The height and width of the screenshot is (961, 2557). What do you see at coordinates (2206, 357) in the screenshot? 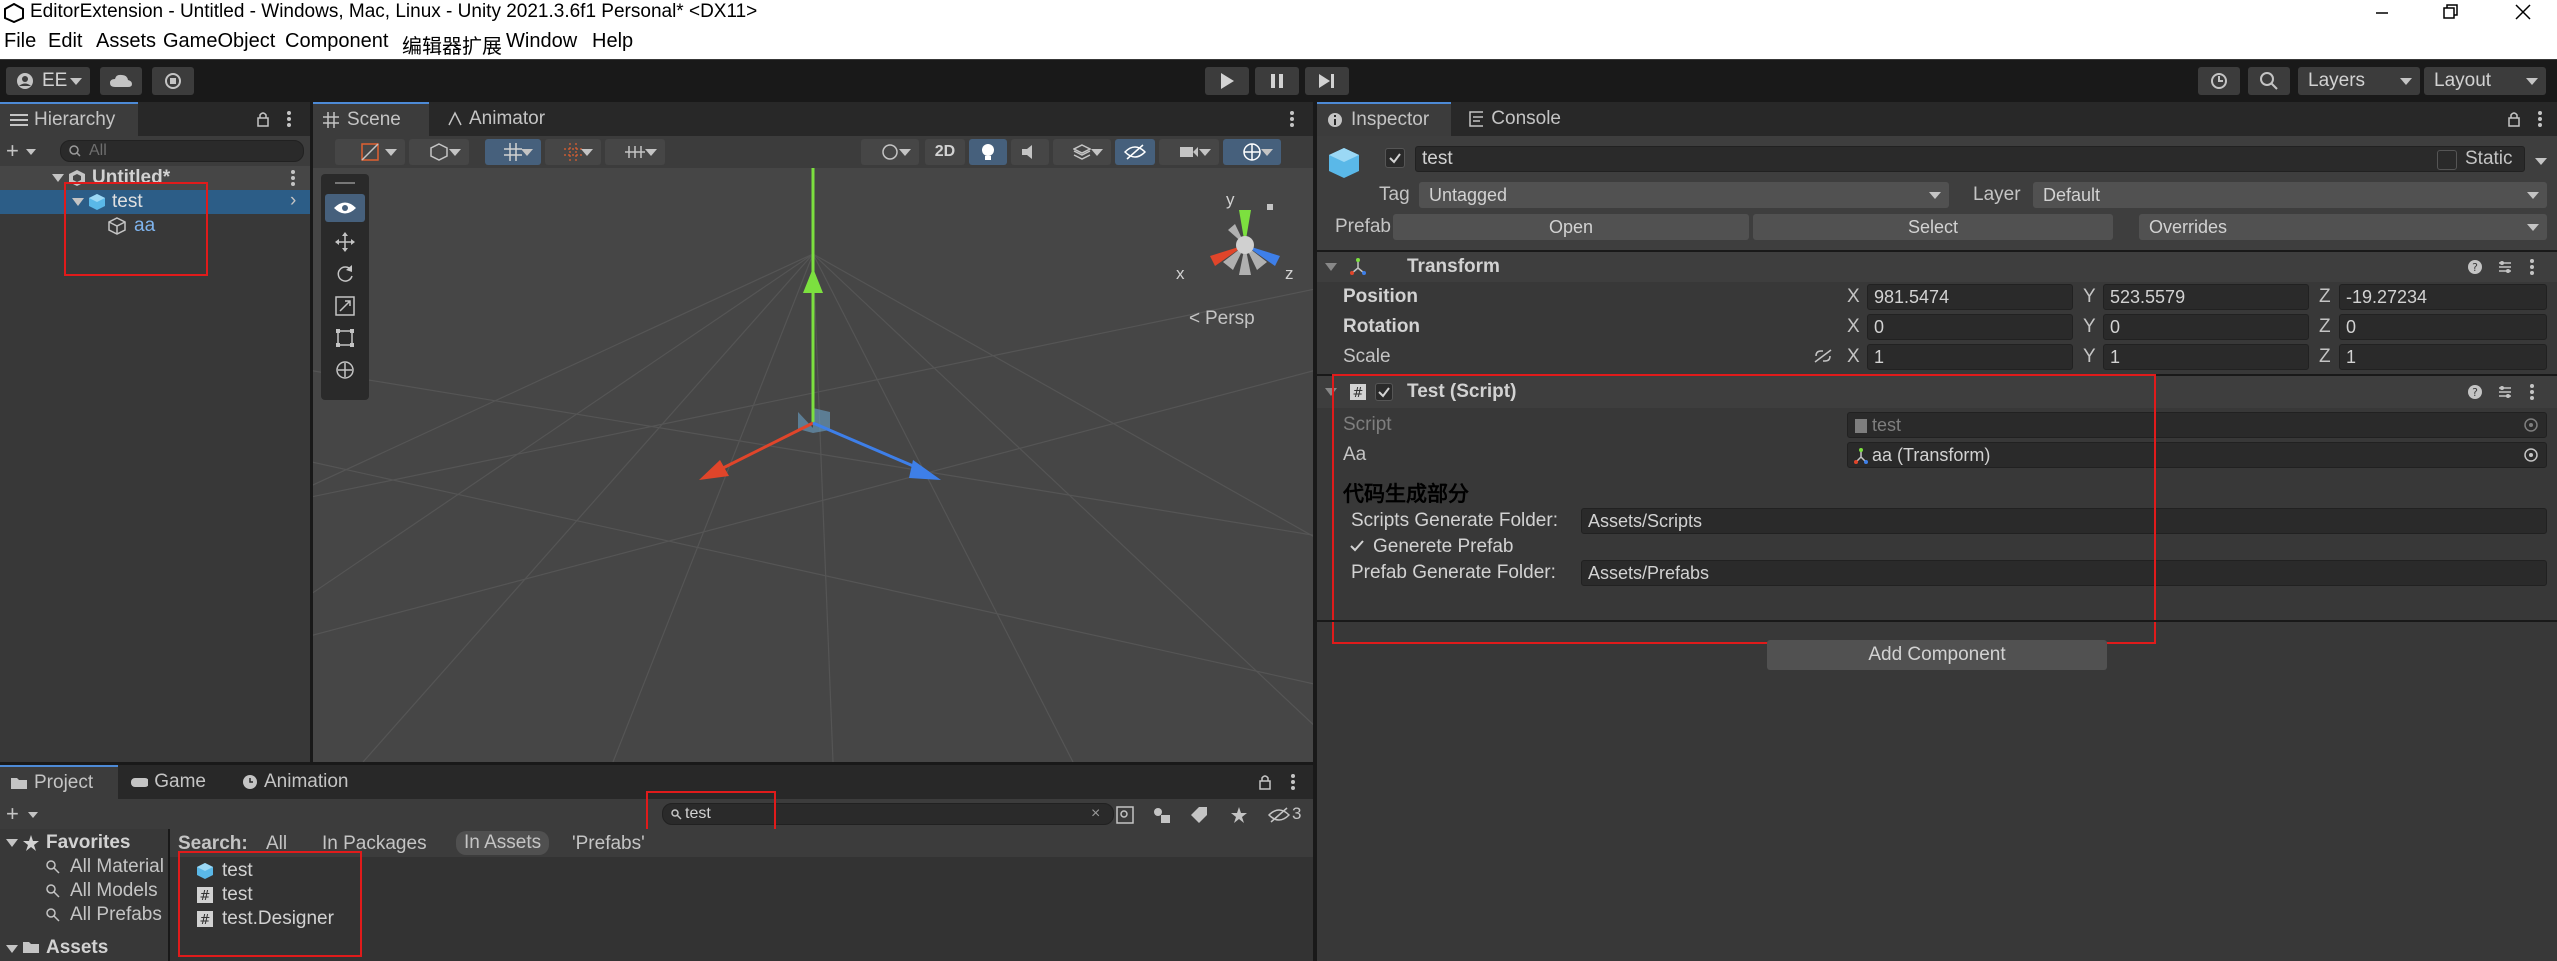
I see `scale-y-field: 1` at bounding box center [2206, 357].